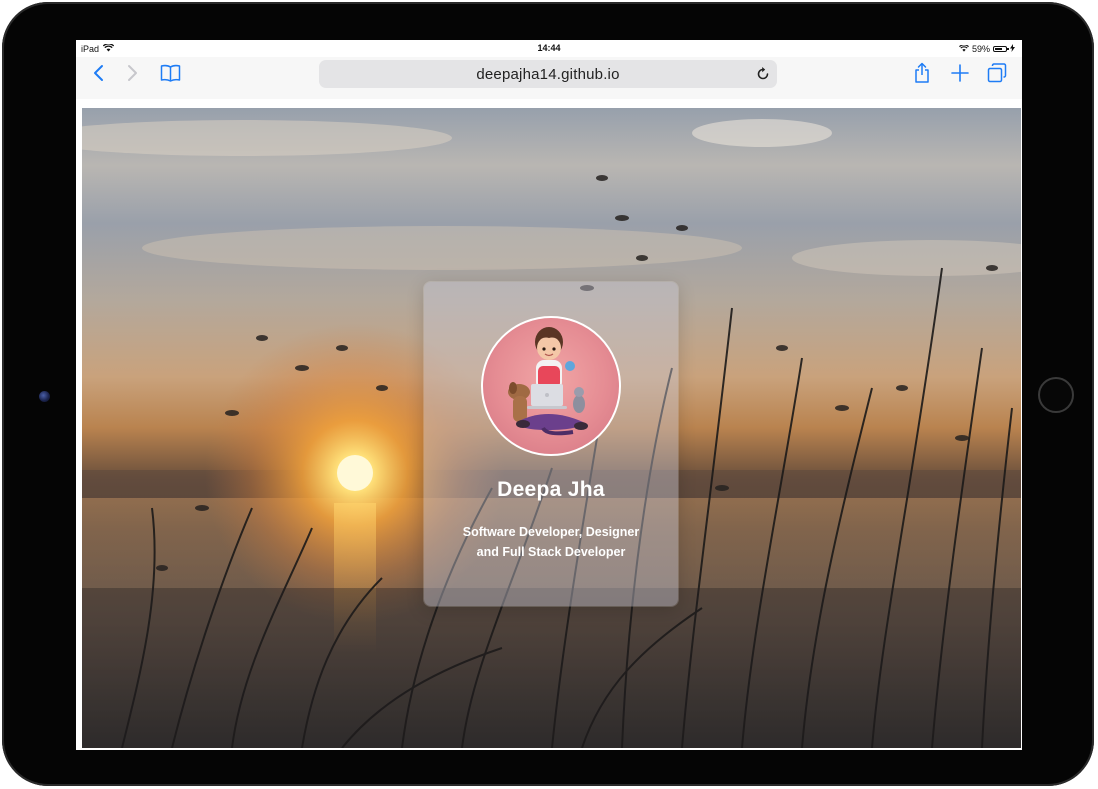 This screenshot has height=789, width=1098. Describe the element at coordinates (44, 396) in the screenshot. I see `front-camera` at that location.